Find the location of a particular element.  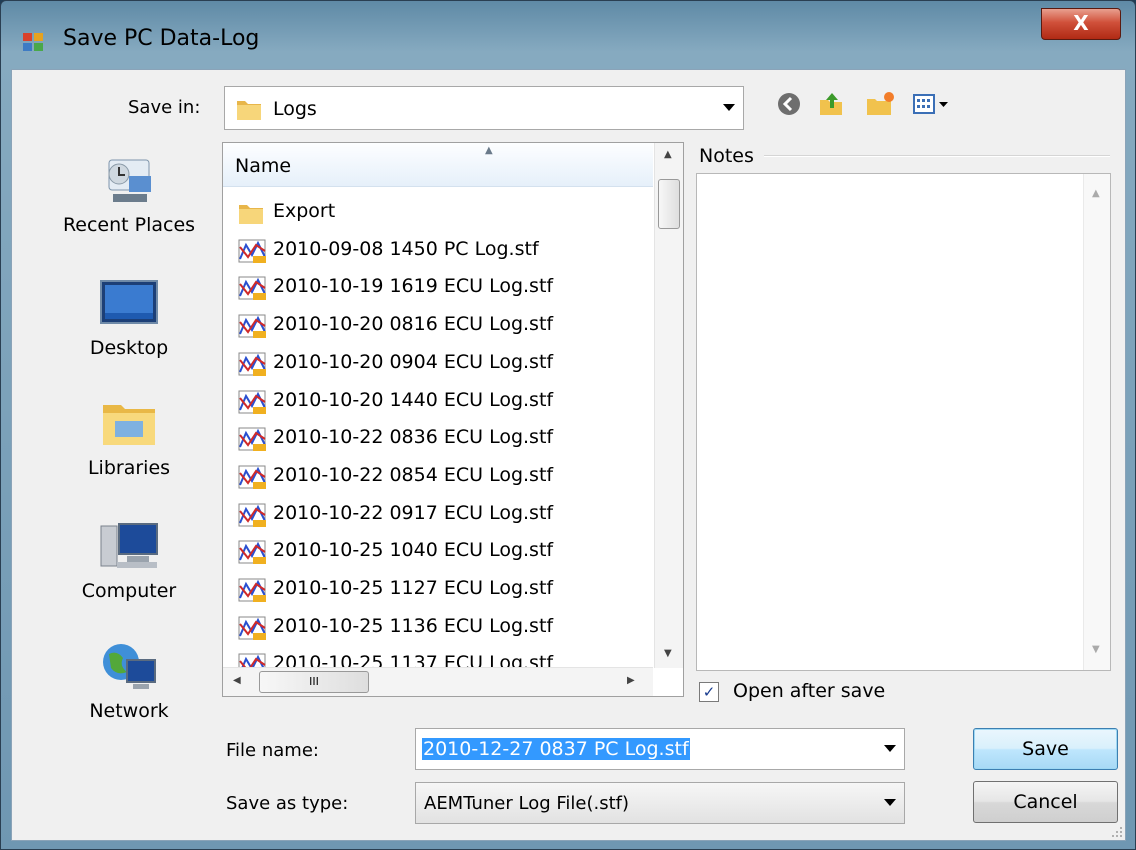

file-name-text: 2010-10-25 1127 ECU Log.stf is located at coordinates (413, 588).